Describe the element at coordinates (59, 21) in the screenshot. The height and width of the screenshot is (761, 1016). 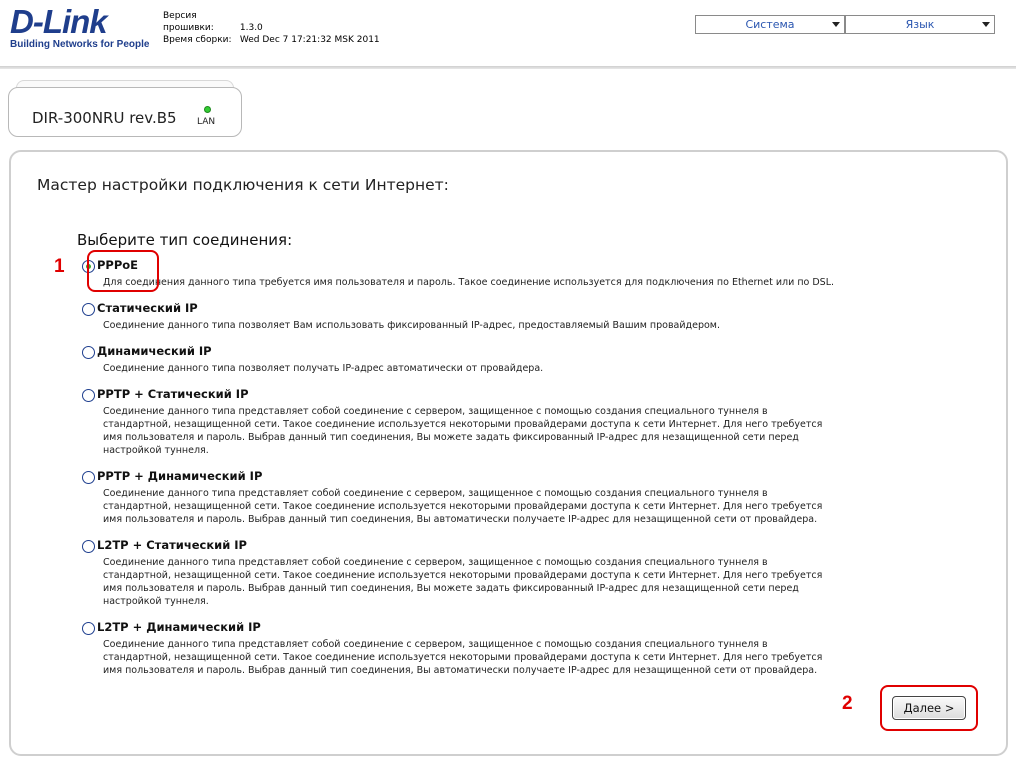
I see `logo-text: D-Link` at that location.